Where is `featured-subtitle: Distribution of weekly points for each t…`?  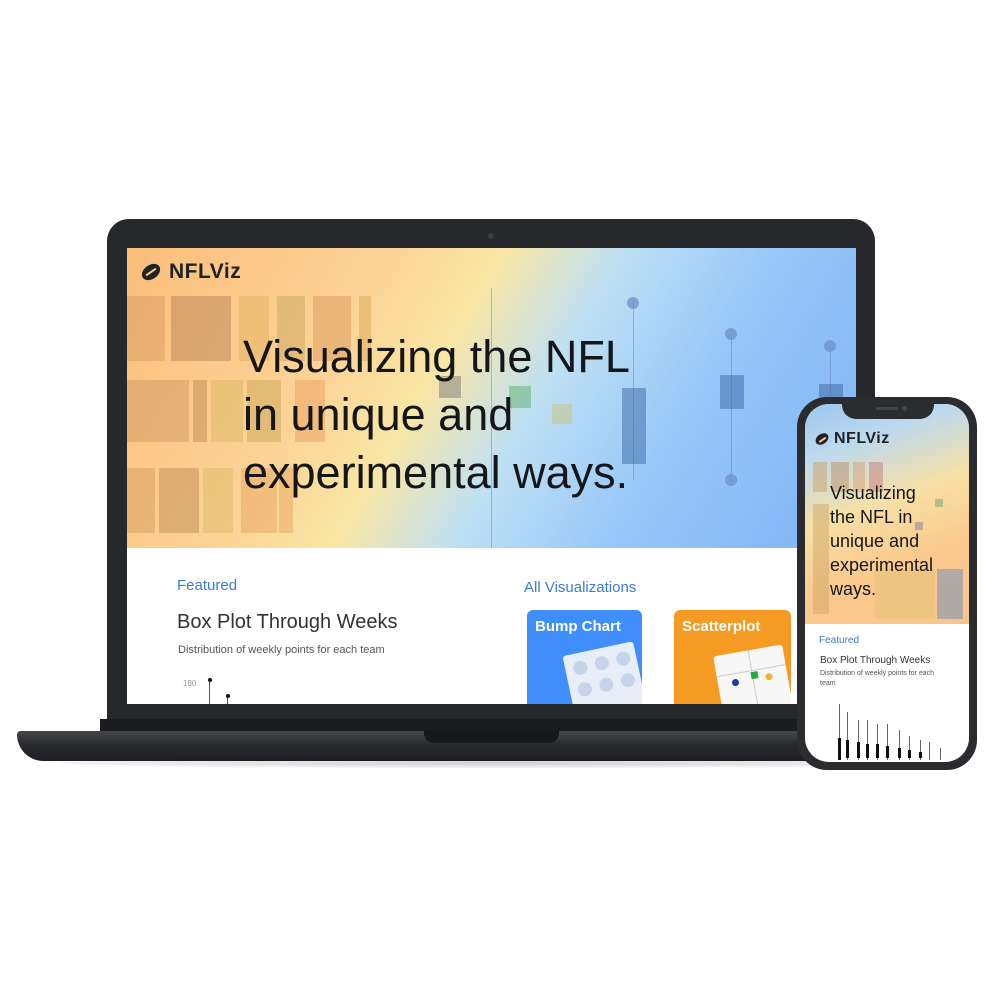
featured-subtitle: Distribution of weekly points for each t… is located at coordinates (281, 650).